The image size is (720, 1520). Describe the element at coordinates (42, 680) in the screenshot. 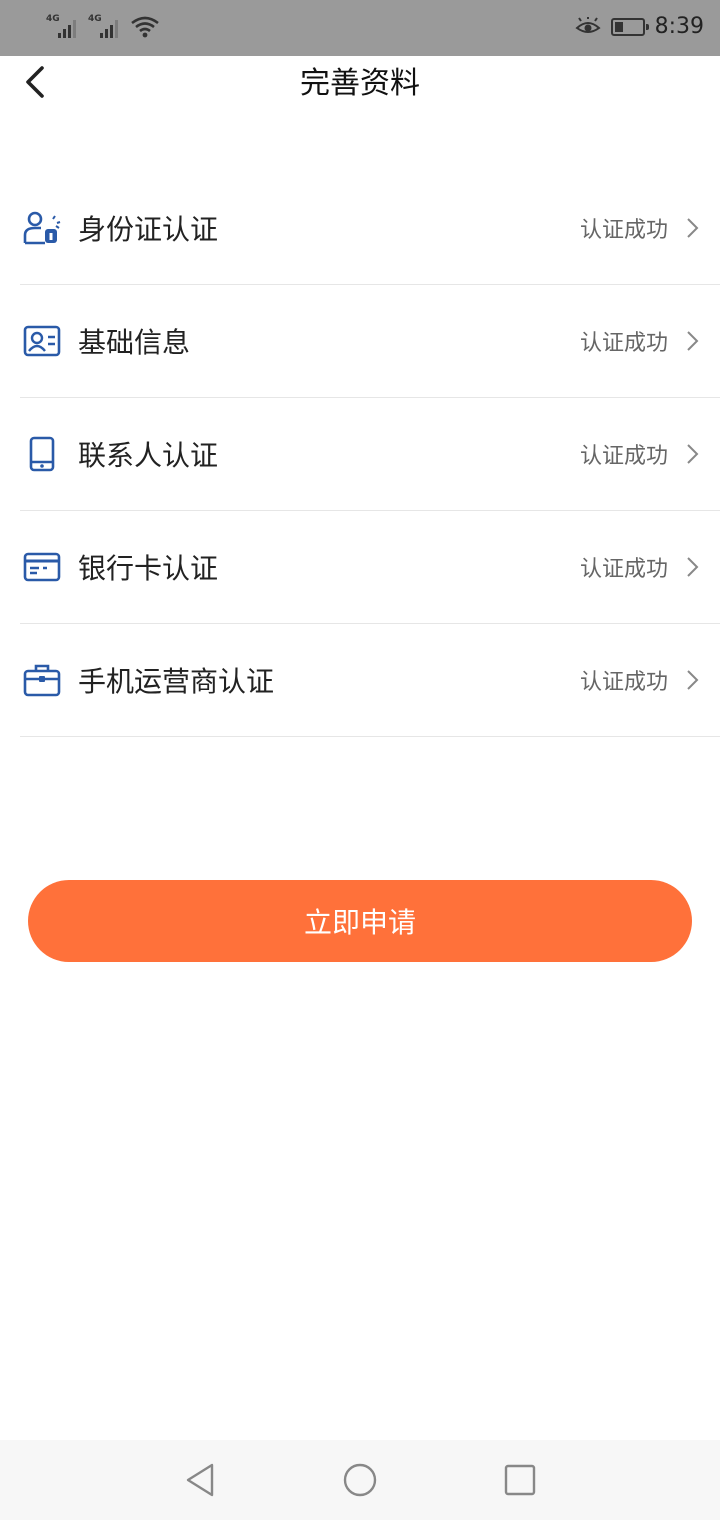

I see `briefcase-icon` at that location.